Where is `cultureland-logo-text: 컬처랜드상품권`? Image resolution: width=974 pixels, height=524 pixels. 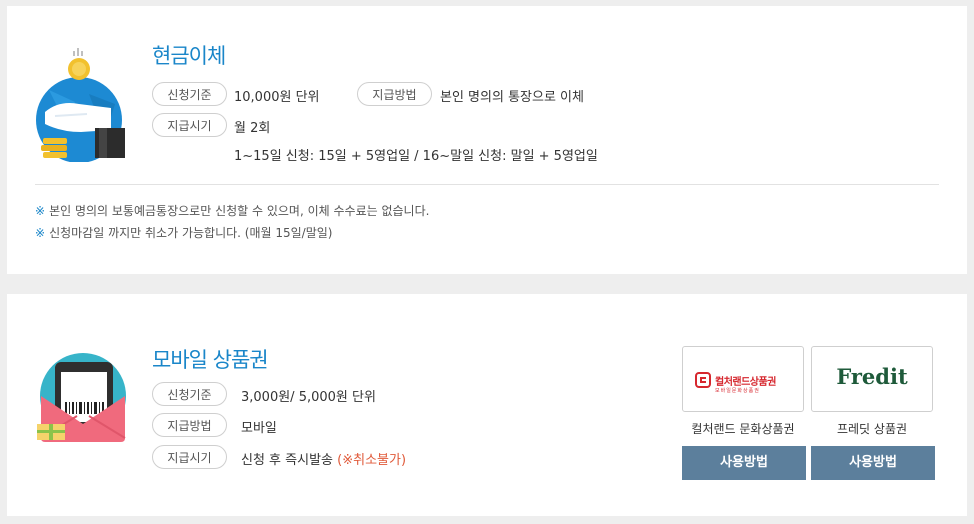
cultureland-logo-text: 컬처랜드상품권 is located at coordinates (745, 382).